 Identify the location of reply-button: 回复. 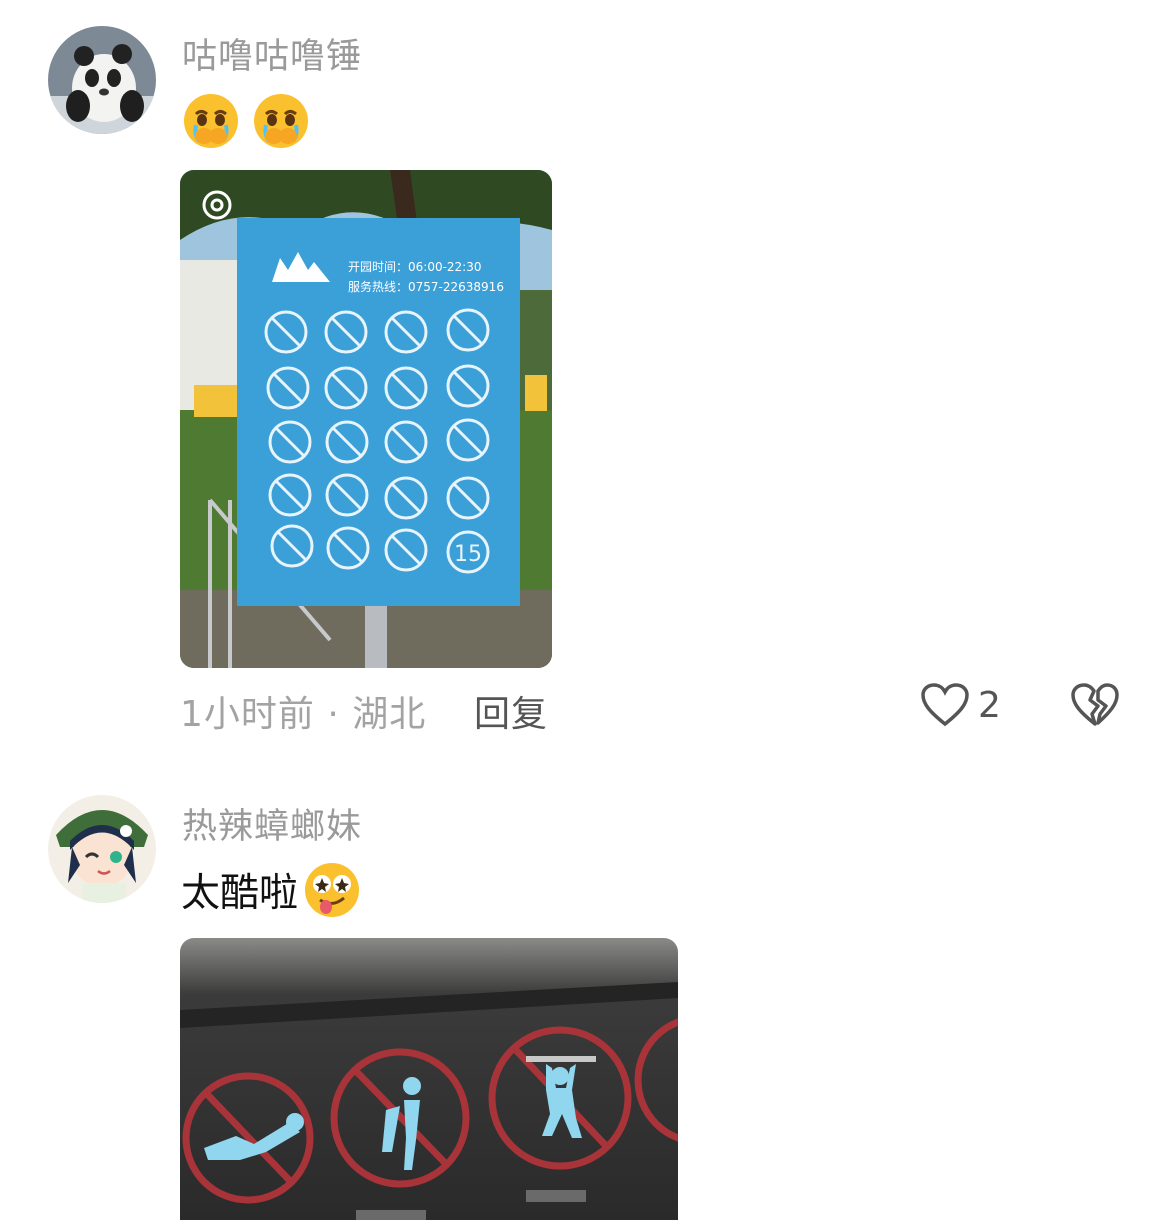
(511, 711).